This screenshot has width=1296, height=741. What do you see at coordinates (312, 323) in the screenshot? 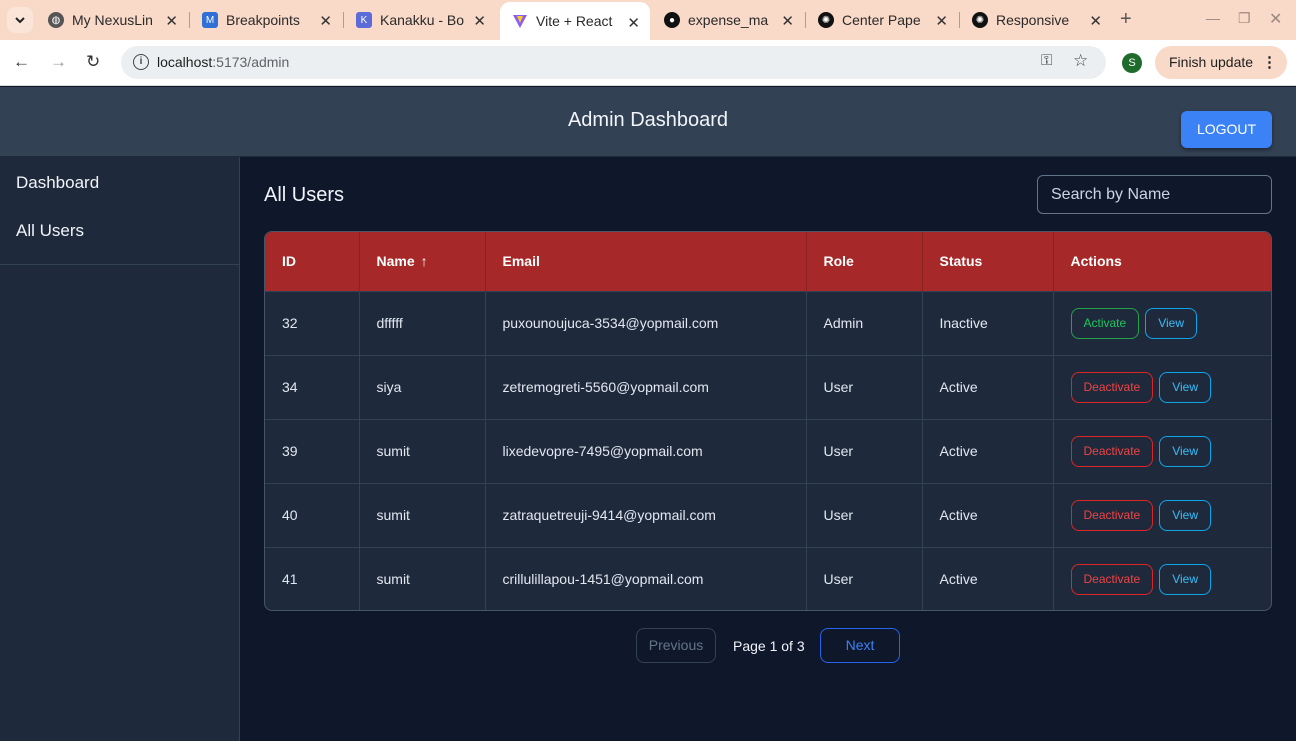
I see `cell-id: 32` at bounding box center [312, 323].